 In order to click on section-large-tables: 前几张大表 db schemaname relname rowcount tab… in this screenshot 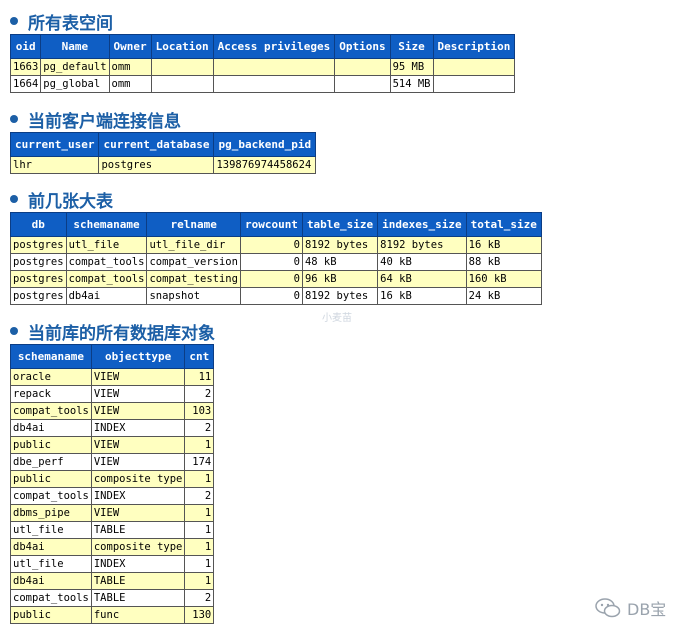, I will do `click(276, 246)`.